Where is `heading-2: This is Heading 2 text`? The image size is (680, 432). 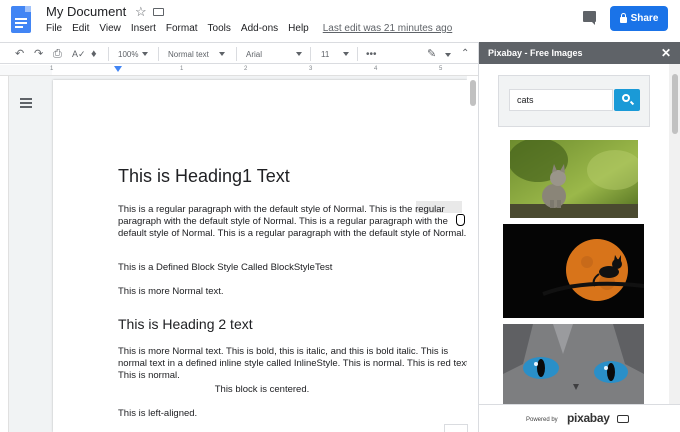
heading-2: This is Heading 2 text is located at coordinates (185, 324).